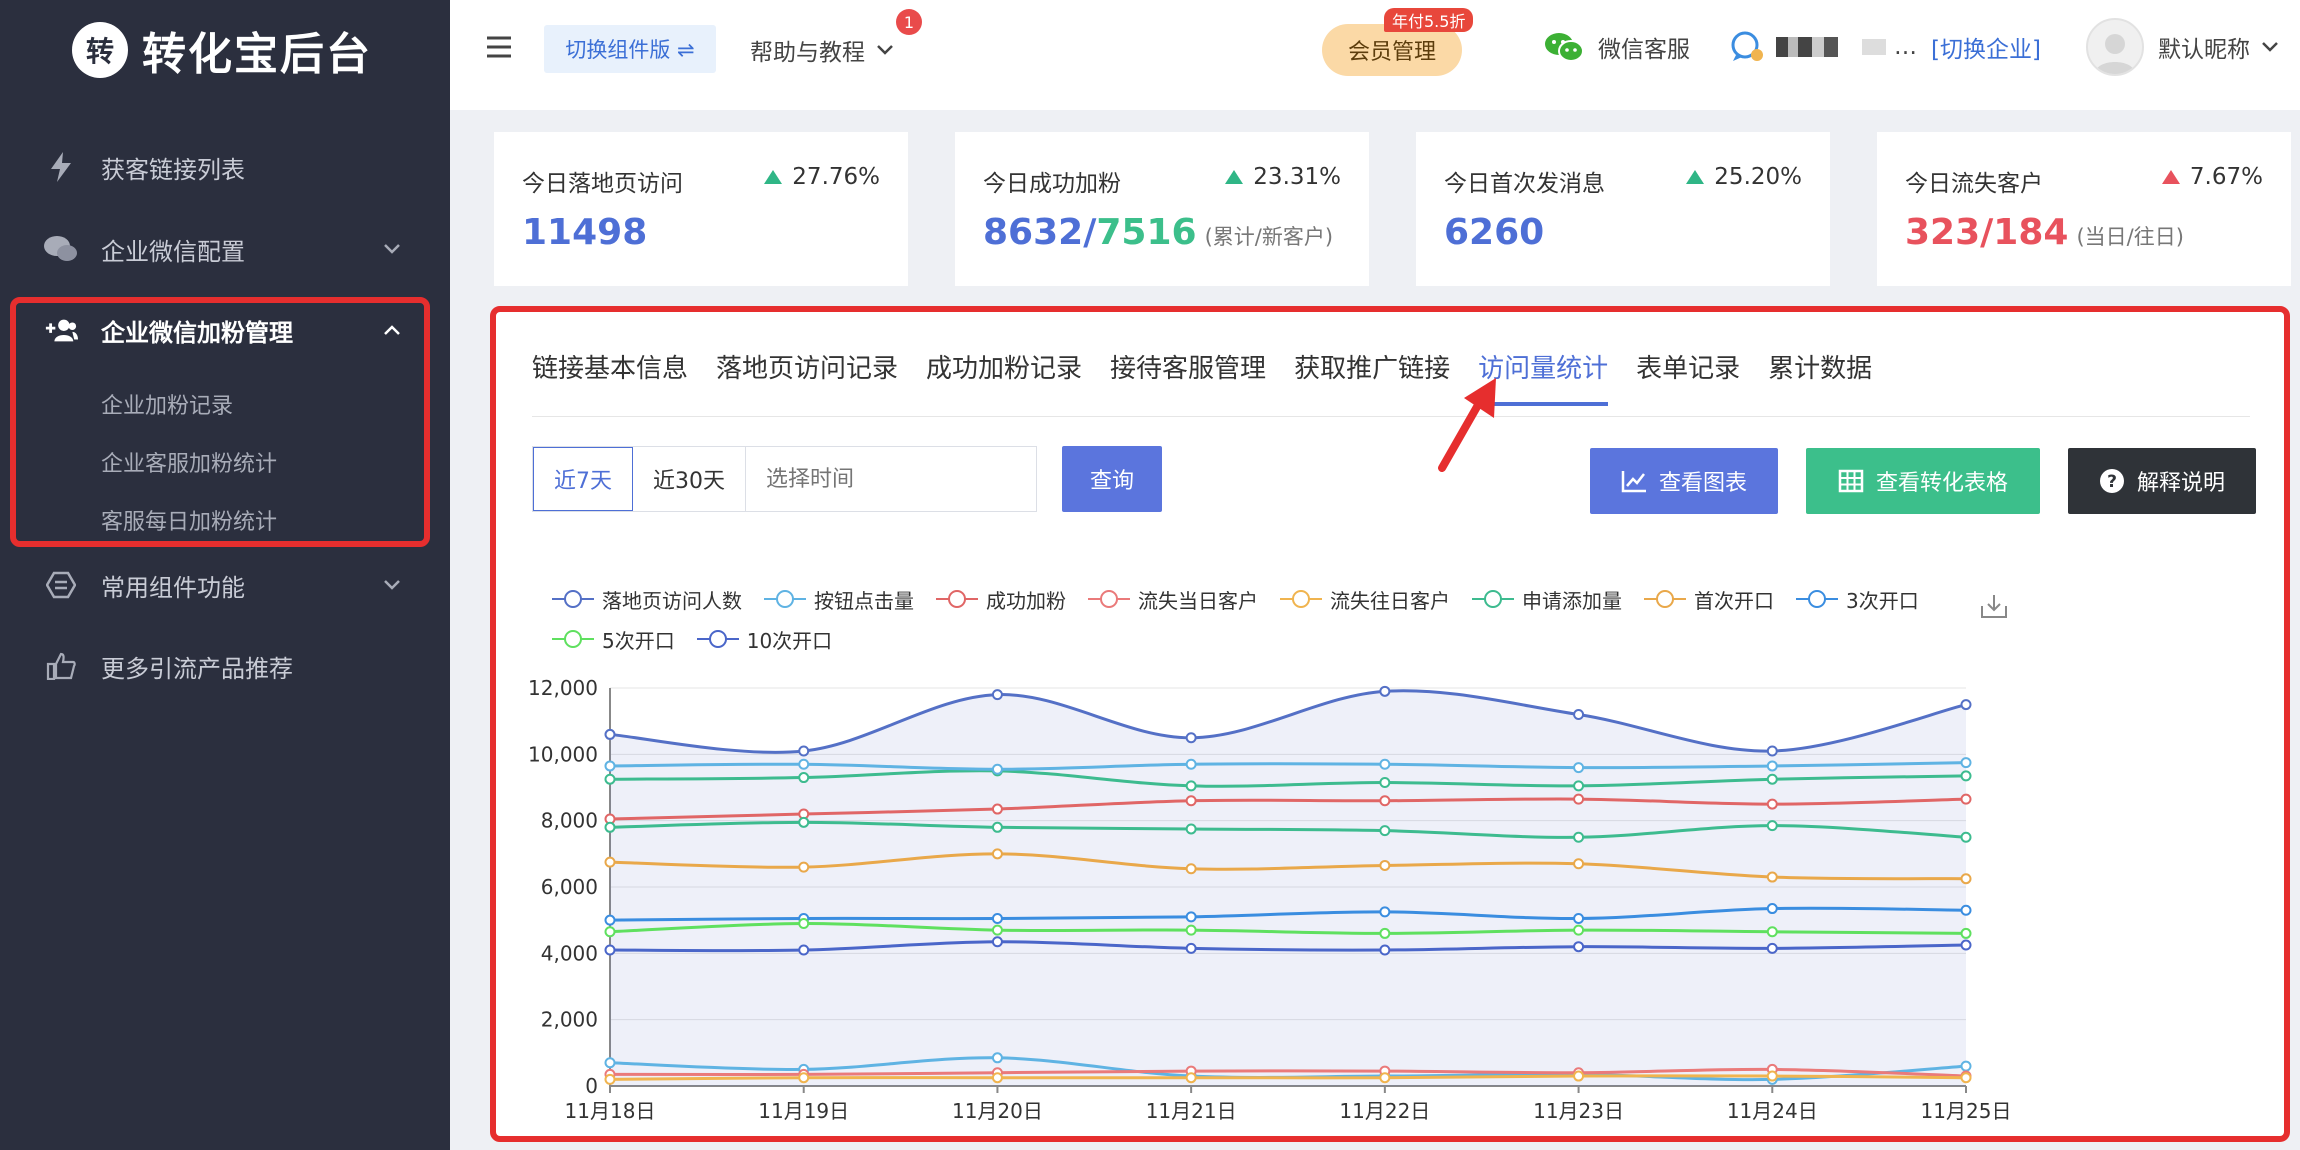 The width and height of the screenshot is (2300, 1150). What do you see at coordinates (563, 688) in the screenshot?
I see `y-tick-label: 12,000` at bounding box center [563, 688].